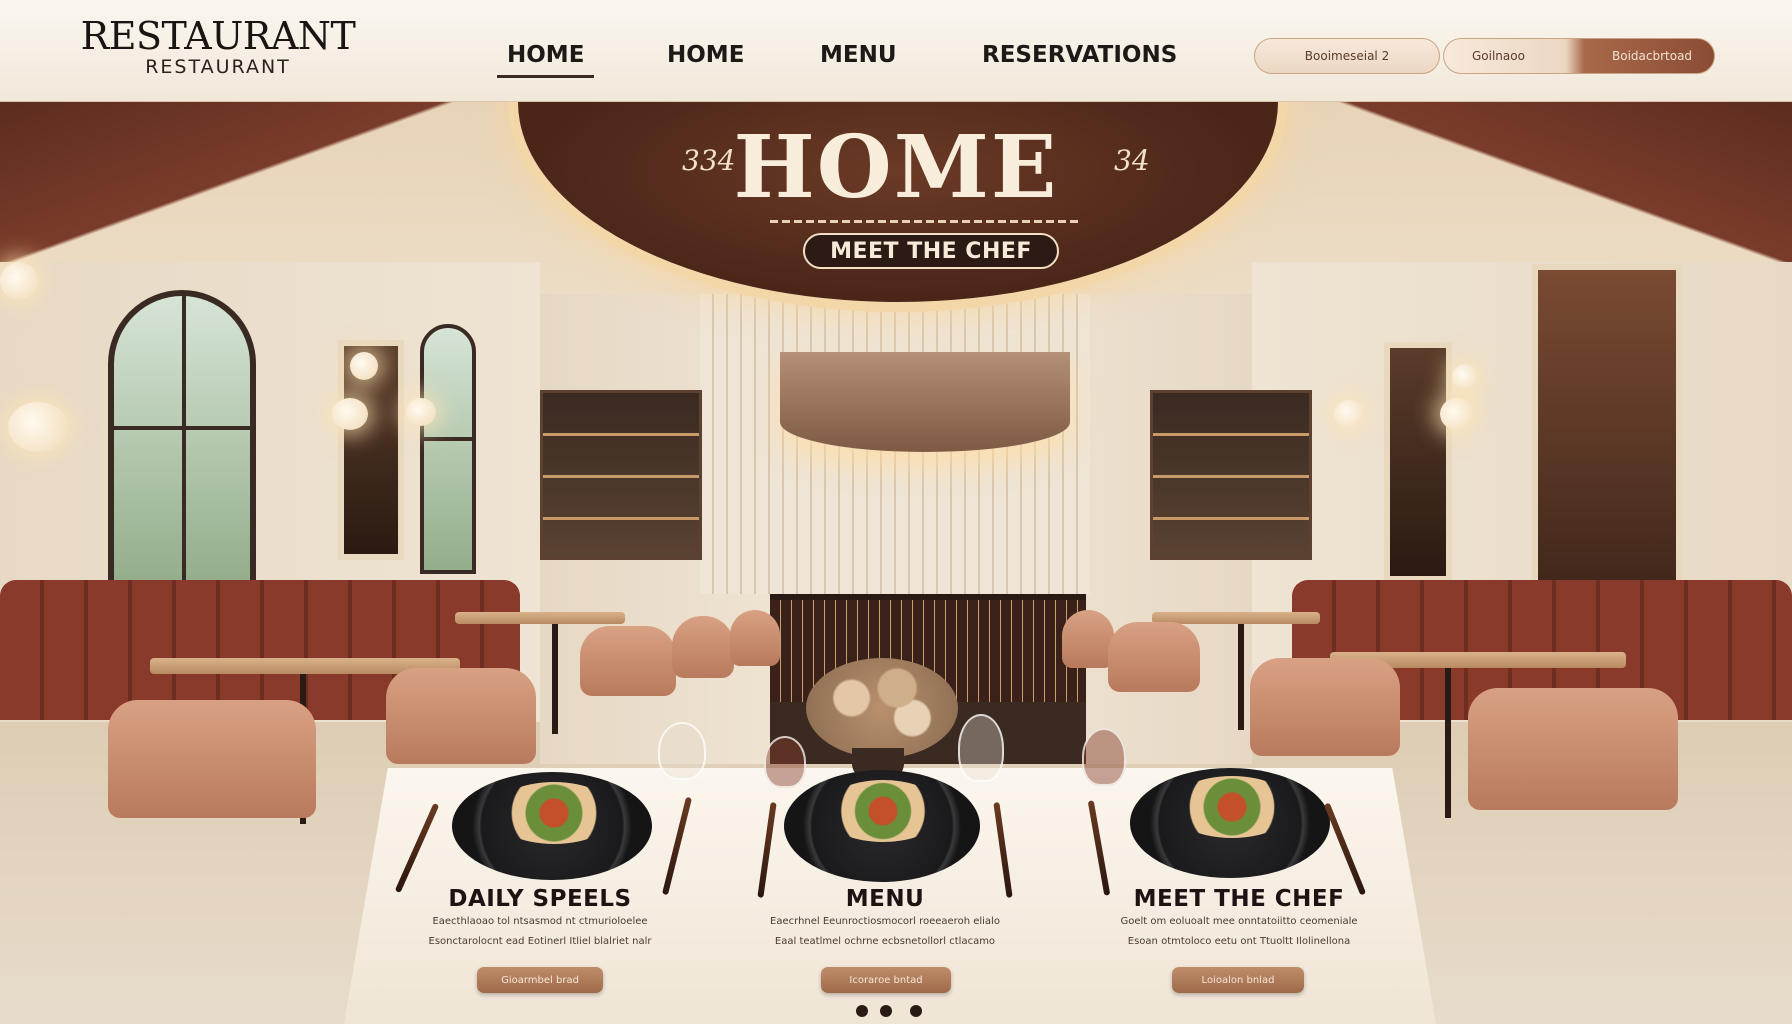  I want to click on meet-the-chef-card-button: Loioalon bnlad, so click(1238, 980).